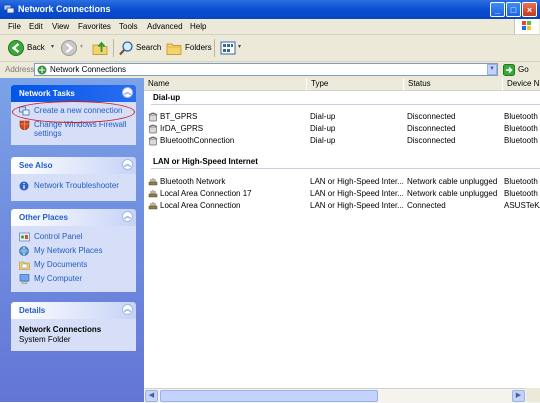 The height and width of the screenshot is (403, 540). I want to click on column-header-type: Type, so click(355, 84).